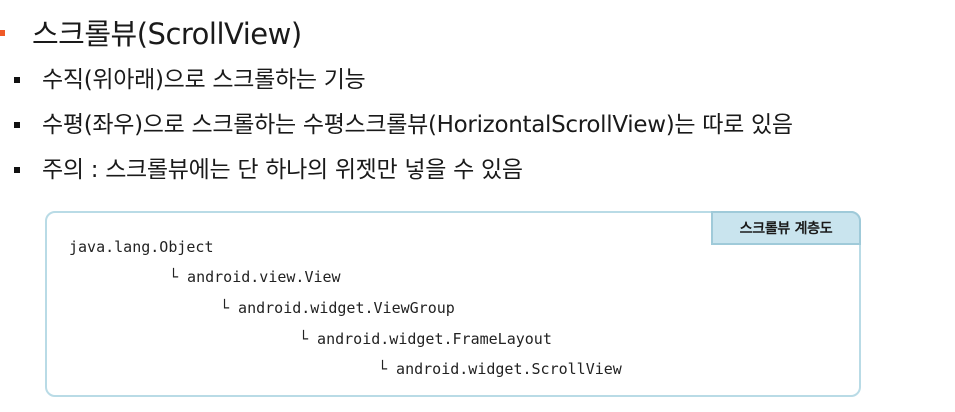 Image resolution: width=955 pixels, height=412 pixels. What do you see at coordinates (282, 170) in the screenshot?
I see `bullet-text: 주의 : 스크롤뷰에는 단 하나의 위젯만 넣을 수 있음` at bounding box center [282, 170].